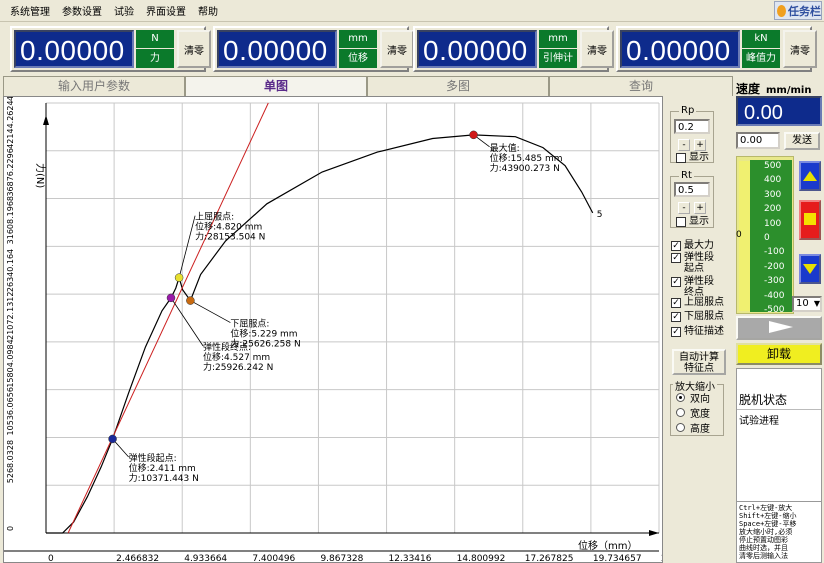 The width and height of the screenshot is (824, 563). Describe the element at coordinates (617, 558) in the screenshot. I see `x-tick-label: 19.734657` at that location.